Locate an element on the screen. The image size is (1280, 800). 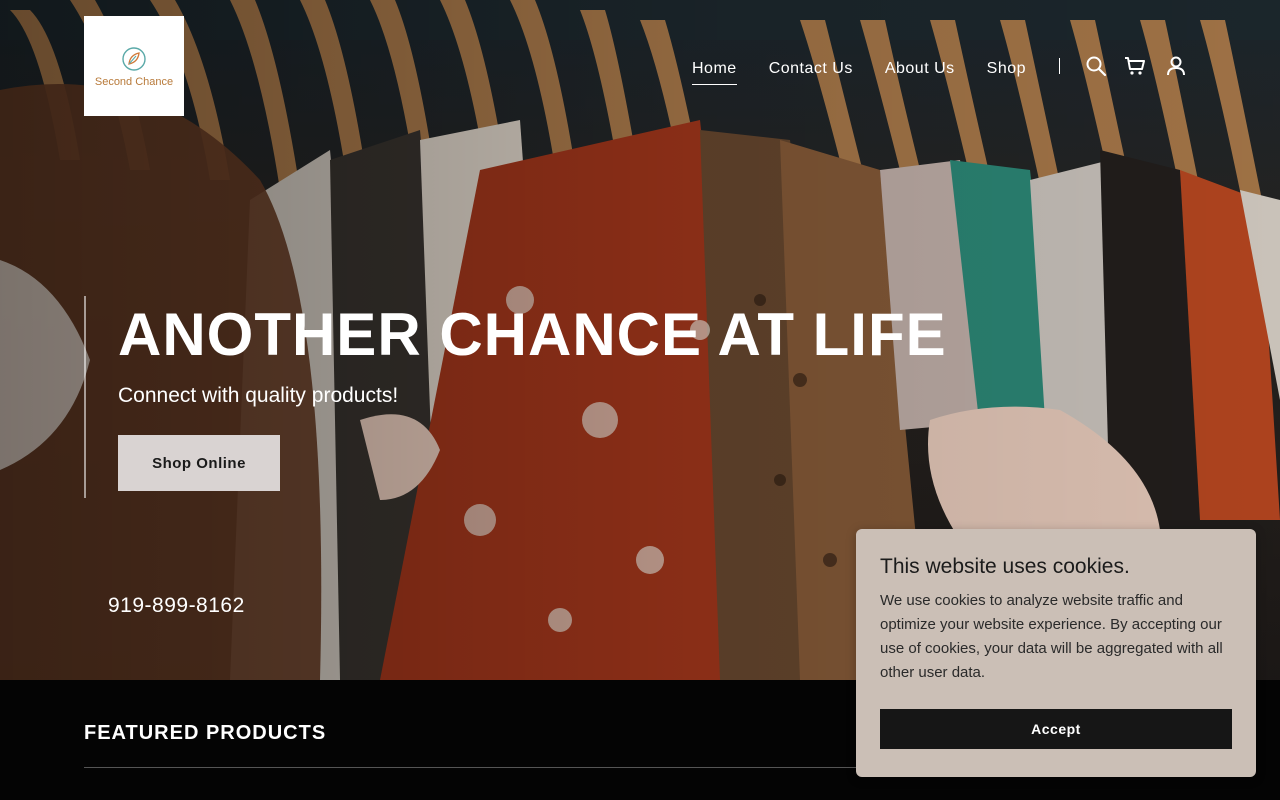
search-icon is located at coordinates (1096, 66).